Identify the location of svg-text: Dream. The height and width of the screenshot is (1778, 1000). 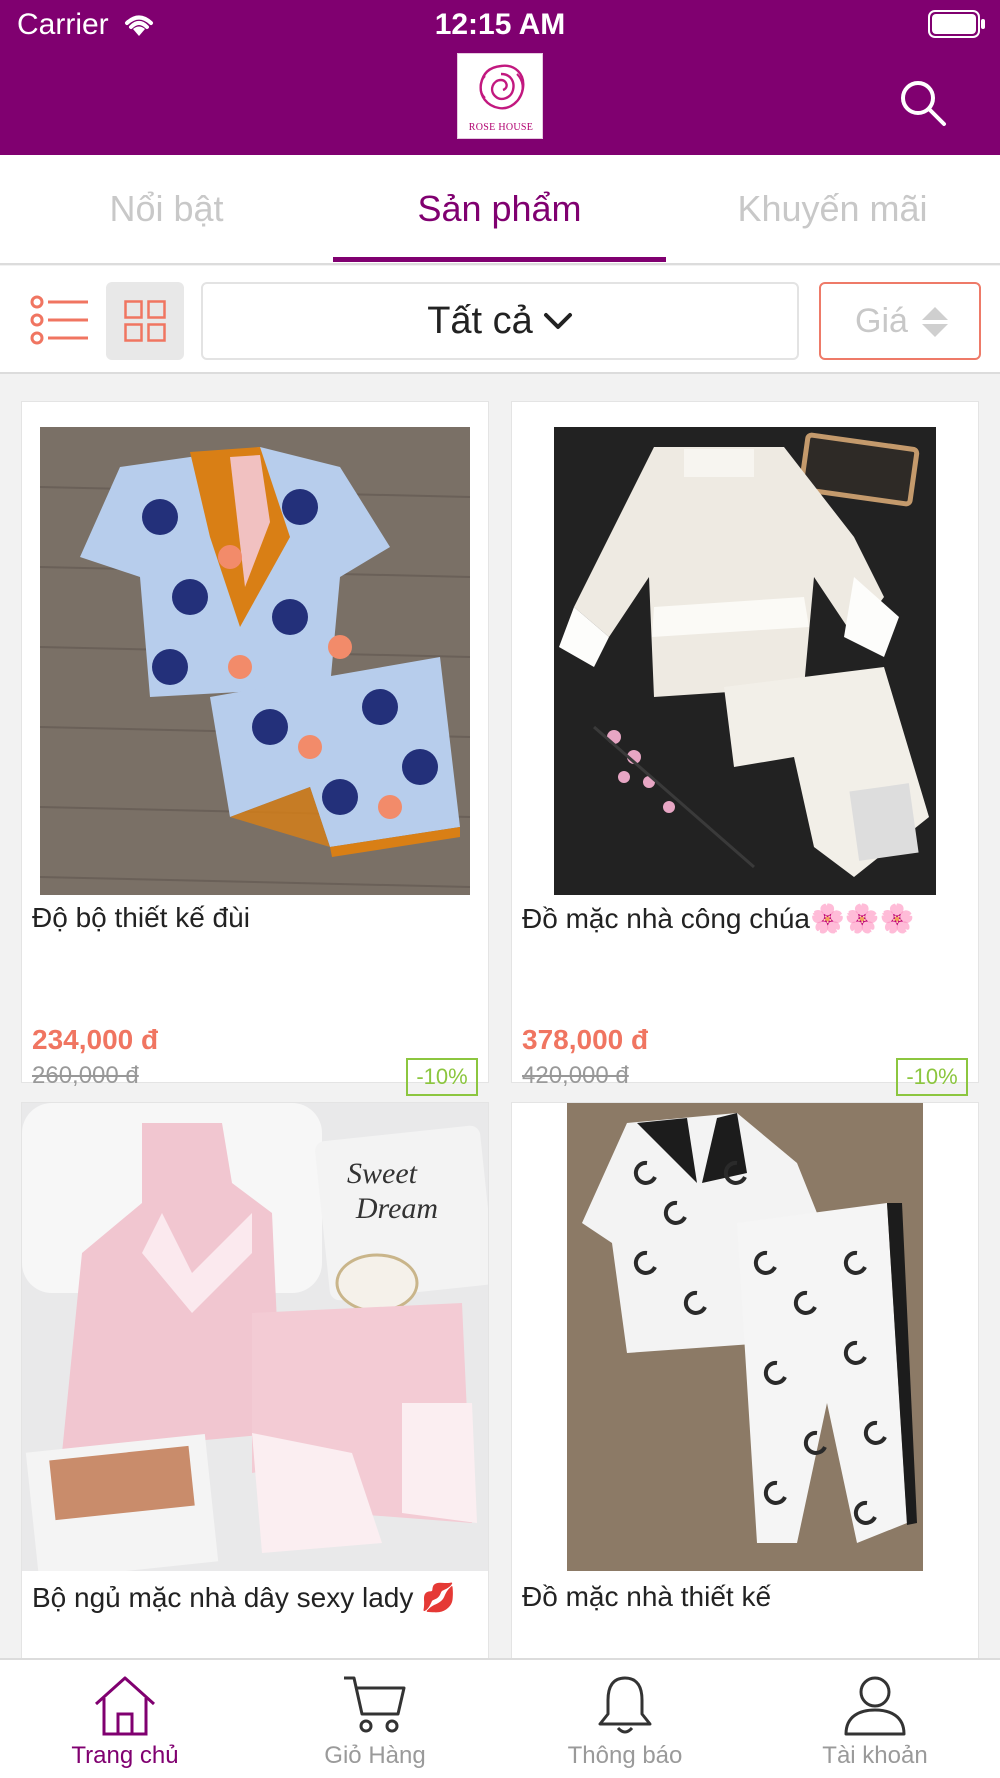
(396, 1208).